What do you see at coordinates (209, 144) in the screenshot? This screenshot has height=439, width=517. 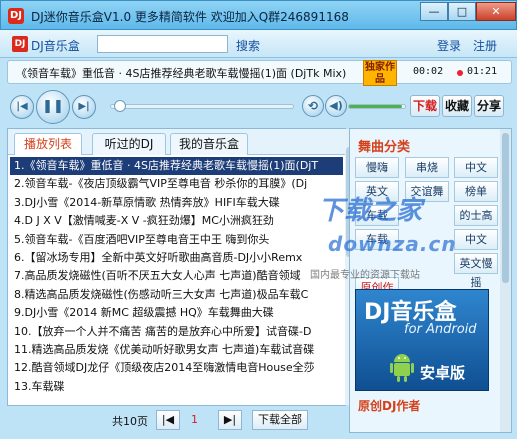 I see `tab-my-music: 我的音乐盒` at bounding box center [209, 144].